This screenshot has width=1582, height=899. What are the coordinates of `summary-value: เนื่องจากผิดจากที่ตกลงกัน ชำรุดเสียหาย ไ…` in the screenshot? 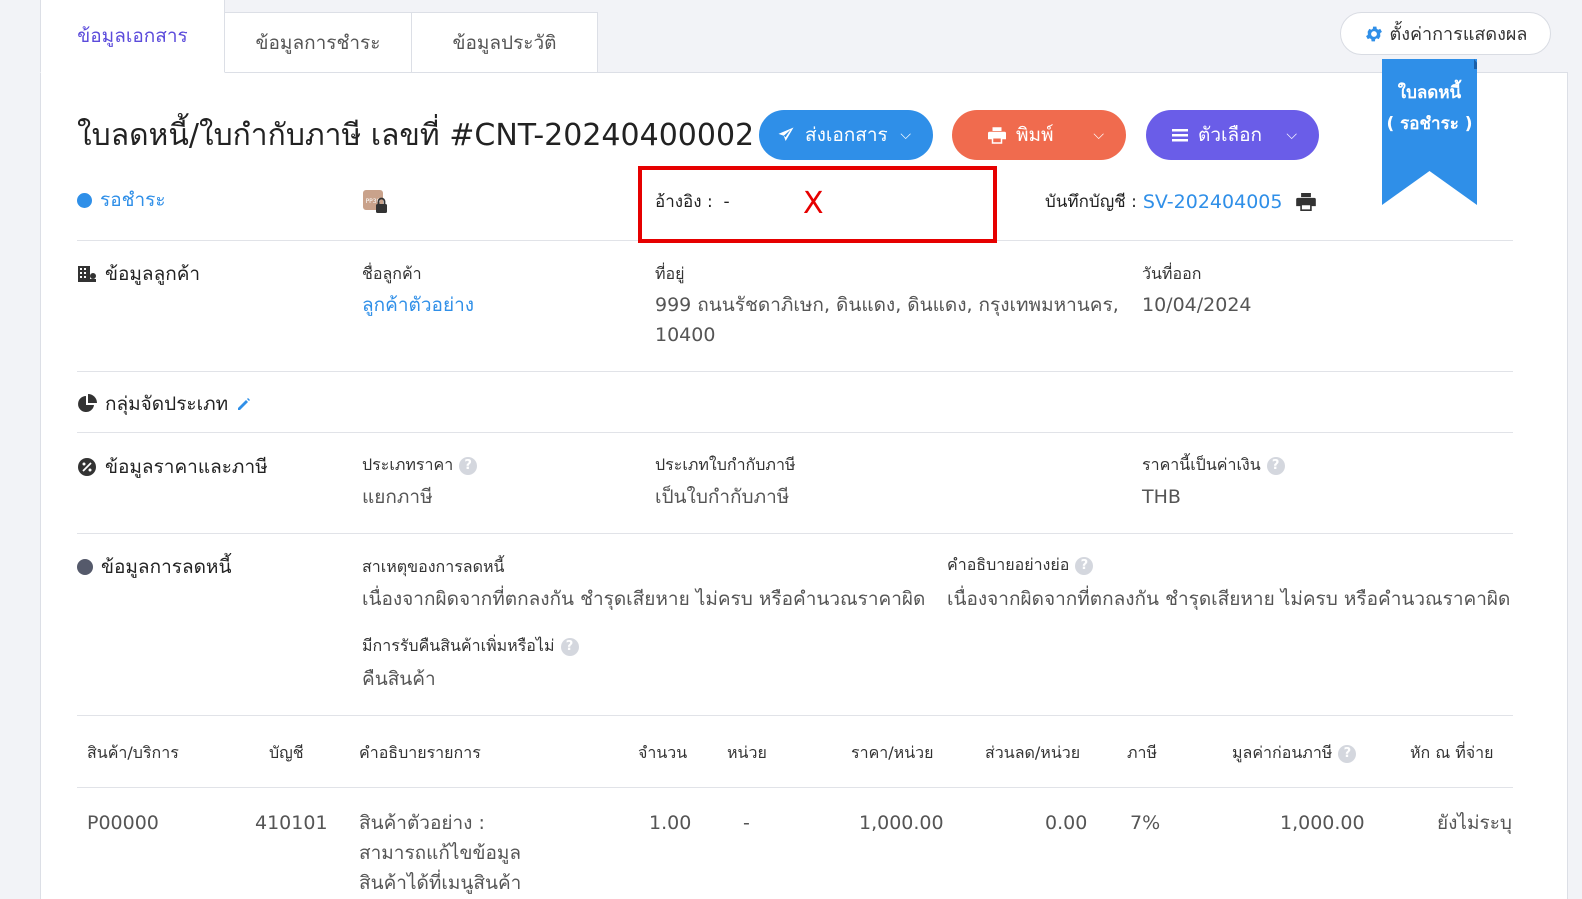 It's located at (1229, 599).